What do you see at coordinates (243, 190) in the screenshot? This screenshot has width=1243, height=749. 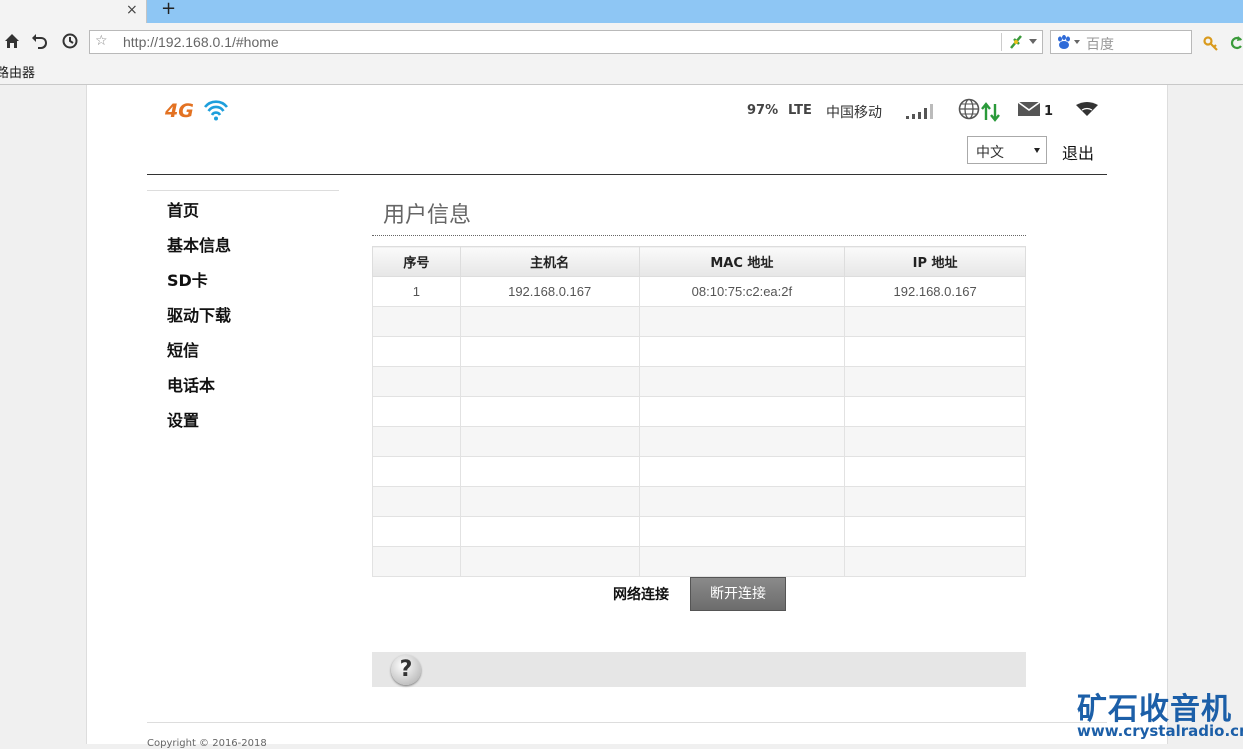 I see `sidebar-divider` at bounding box center [243, 190].